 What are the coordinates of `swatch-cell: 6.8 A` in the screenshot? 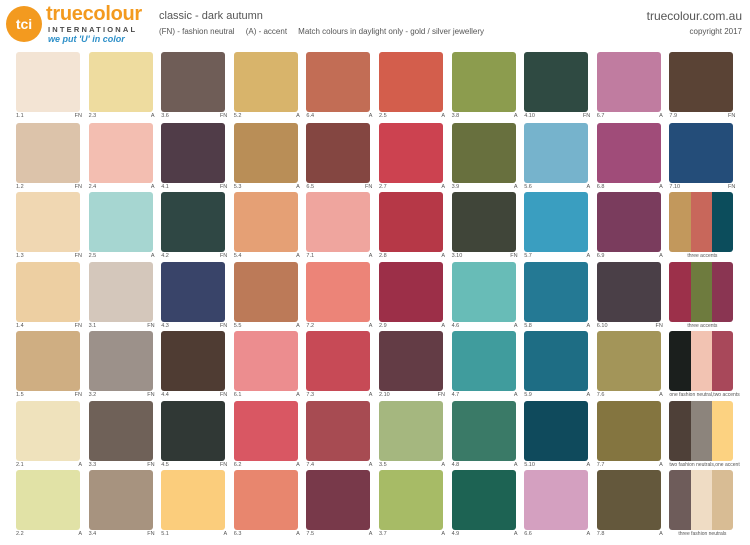 It's located at (633, 157).